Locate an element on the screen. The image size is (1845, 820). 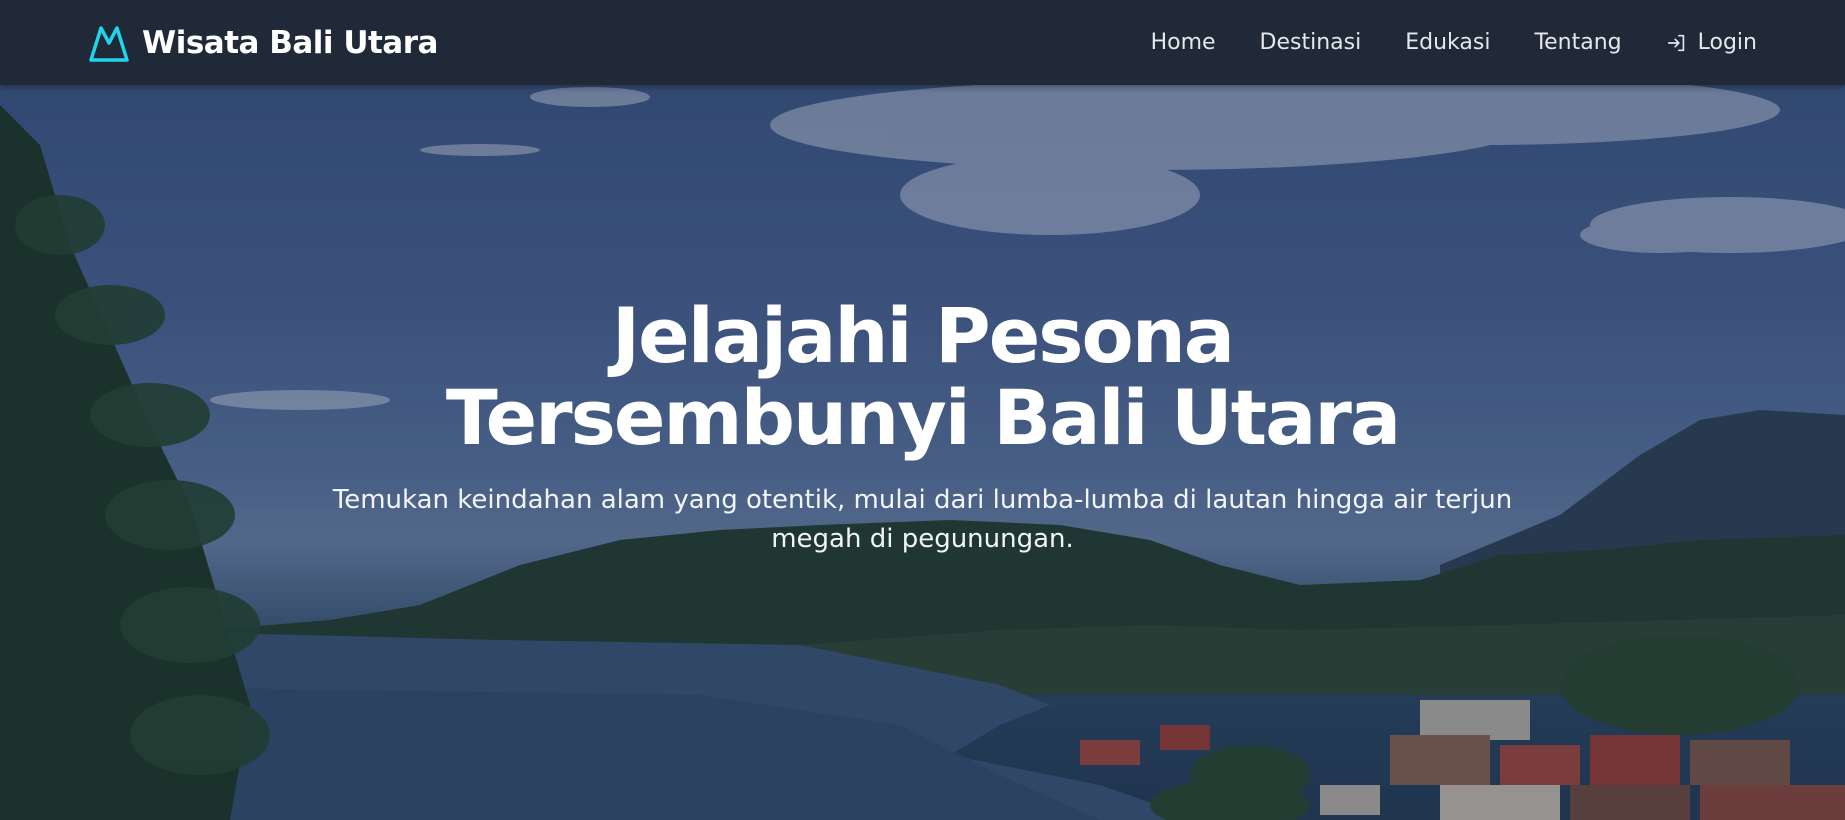
mountain-icon is located at coordinates (109, 43).